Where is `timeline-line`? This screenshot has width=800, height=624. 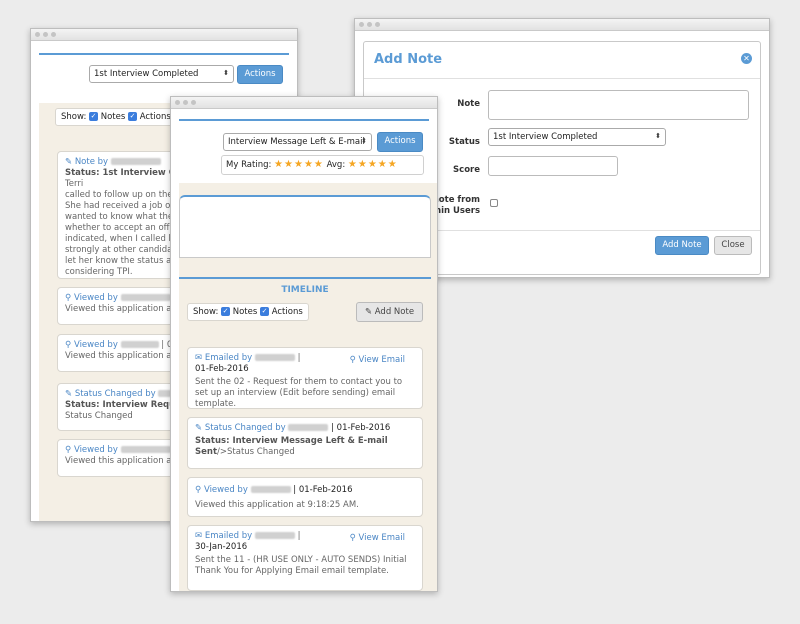 timeline-line is located at coordinates (305, 278).